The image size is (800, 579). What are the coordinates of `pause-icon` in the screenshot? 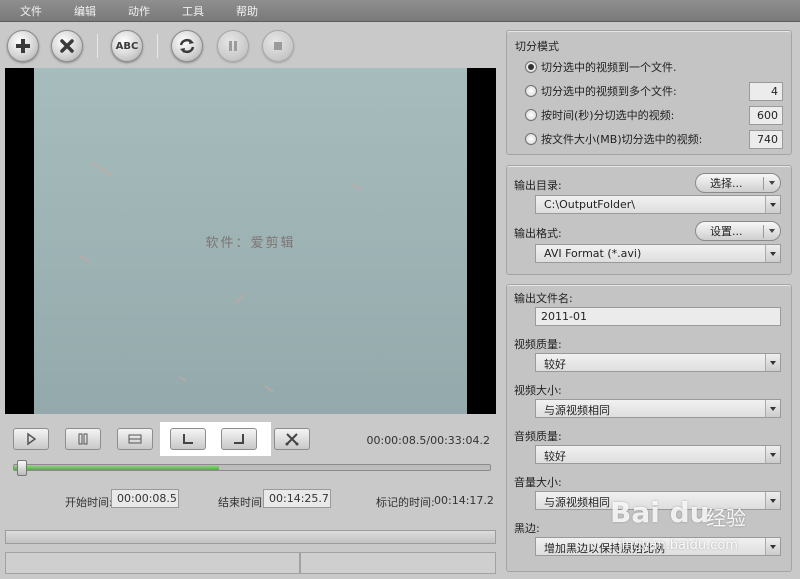 It's located at (233, 46).